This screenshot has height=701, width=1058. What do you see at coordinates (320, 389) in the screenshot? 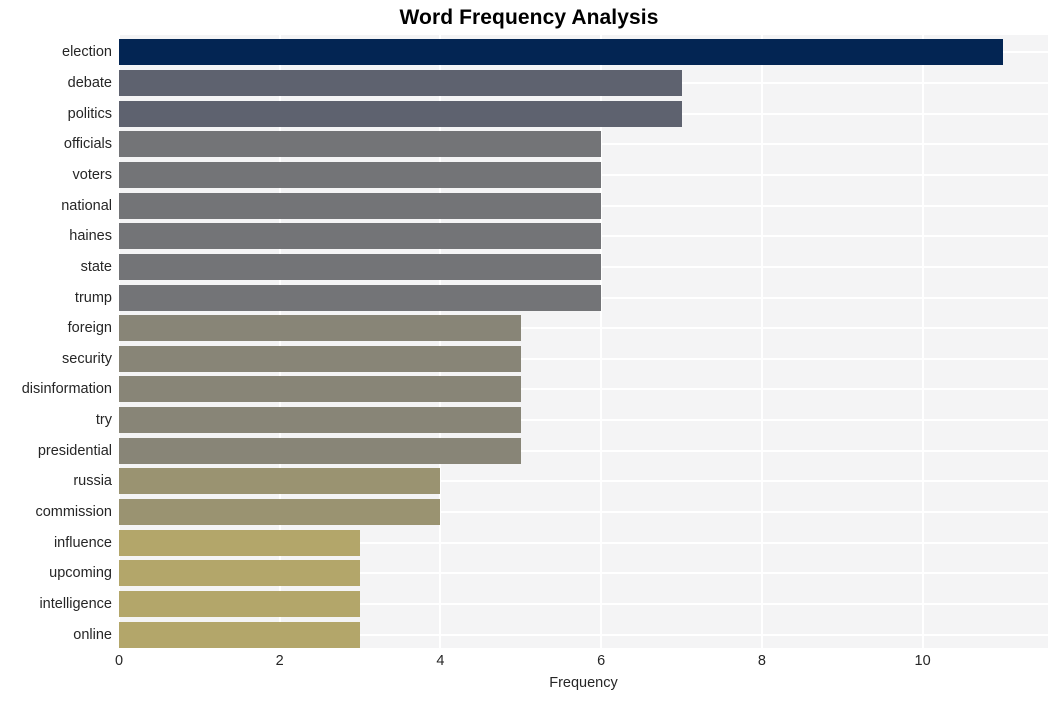
I see `bar-disinformation` at bounding box center [320, 389].